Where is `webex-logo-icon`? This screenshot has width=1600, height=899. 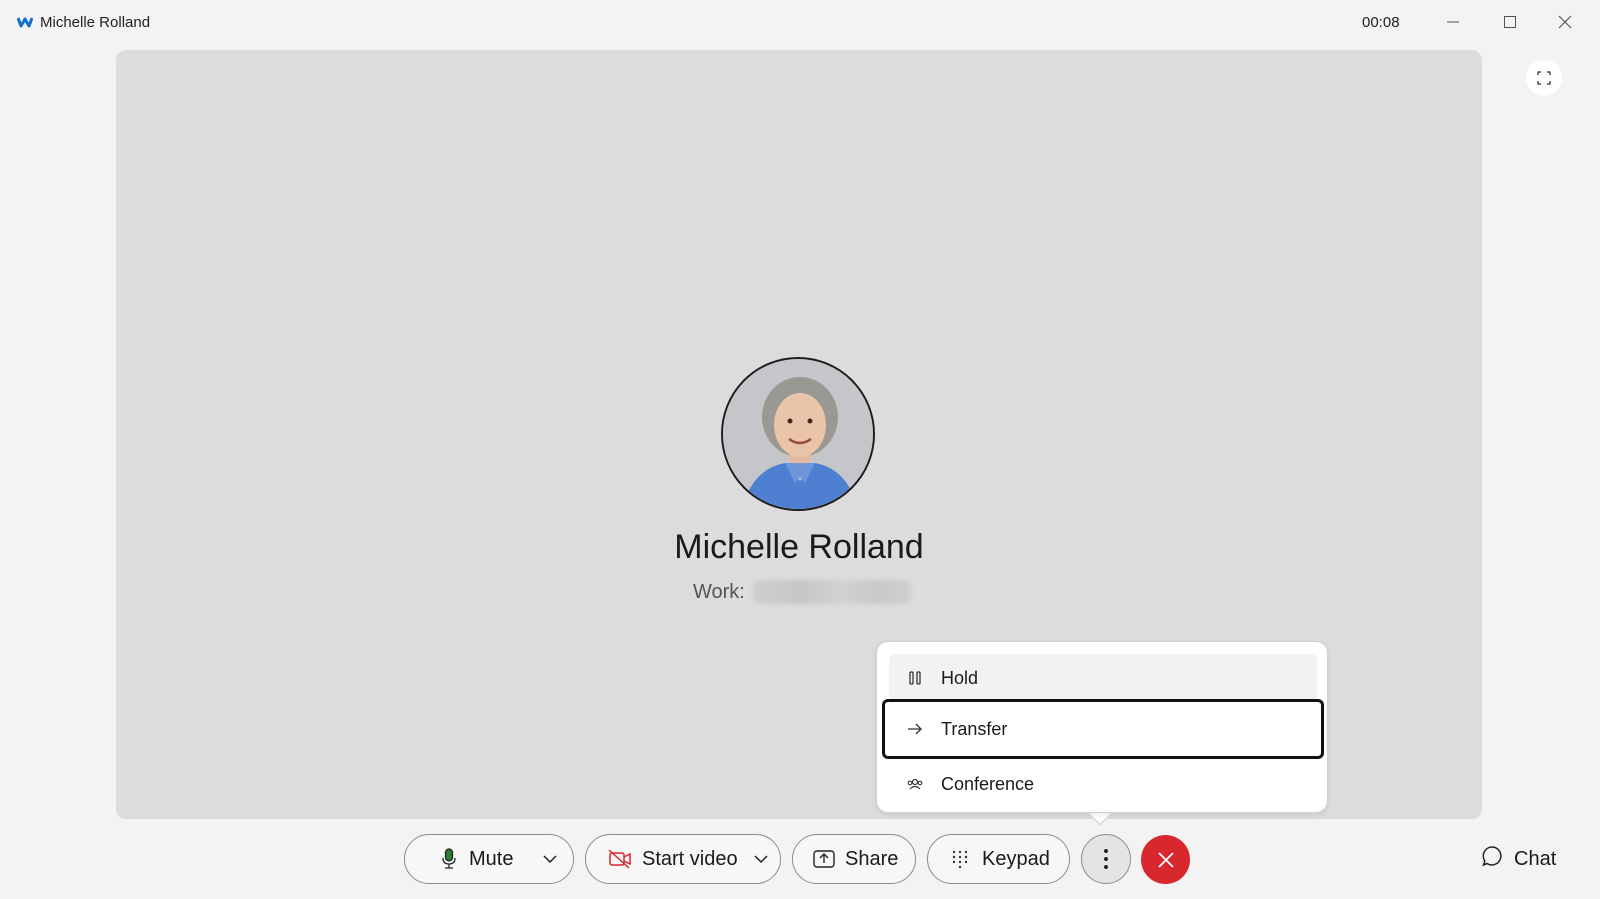
webex-logo-icon is located at coordinates (25, 22).